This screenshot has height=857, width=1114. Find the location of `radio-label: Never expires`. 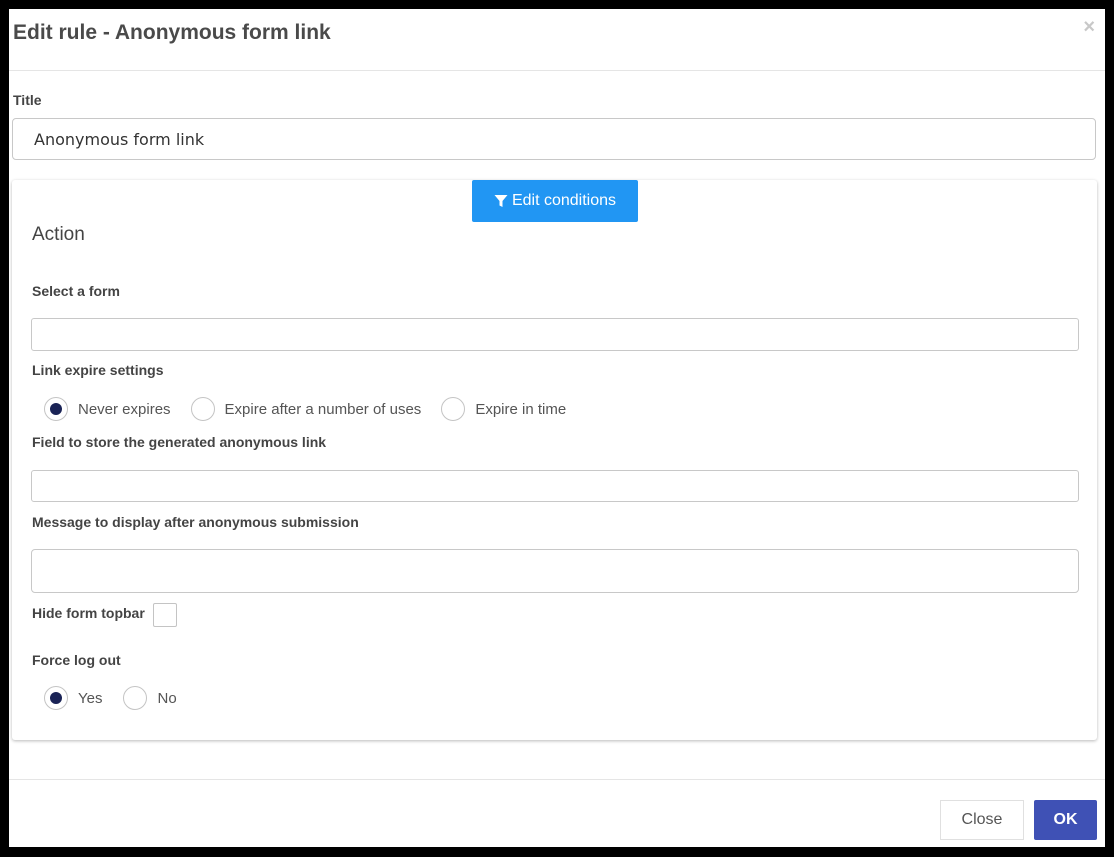

radio-label: Never expires is located at coordinates (124, 409).